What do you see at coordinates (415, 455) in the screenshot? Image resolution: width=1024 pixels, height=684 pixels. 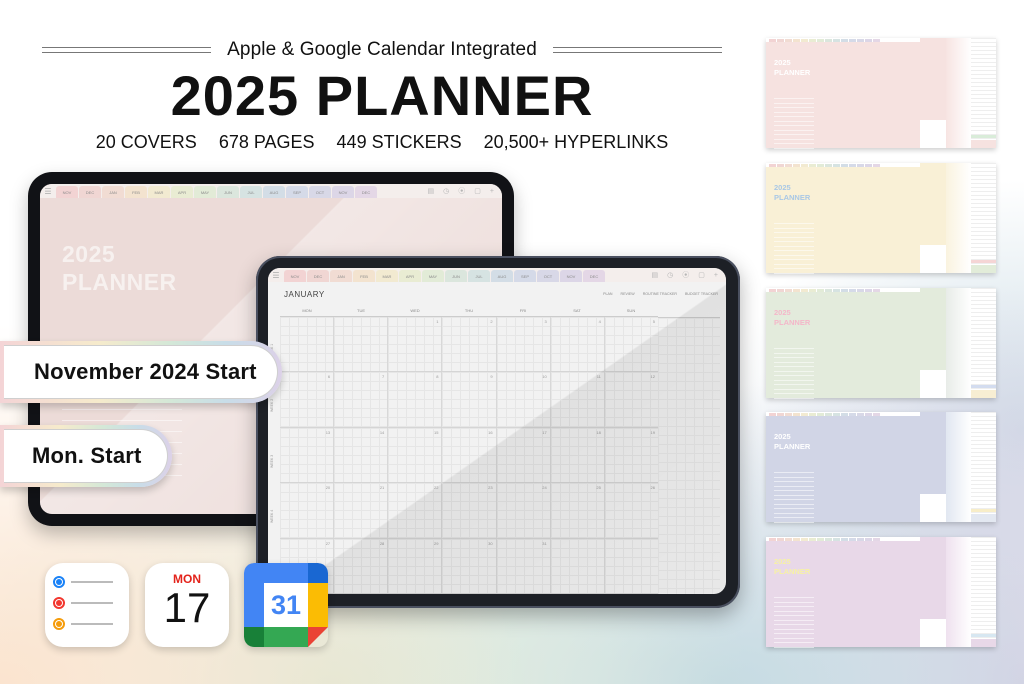 I see `calendar-day-cell: 15` at bounding box center [415, 455].